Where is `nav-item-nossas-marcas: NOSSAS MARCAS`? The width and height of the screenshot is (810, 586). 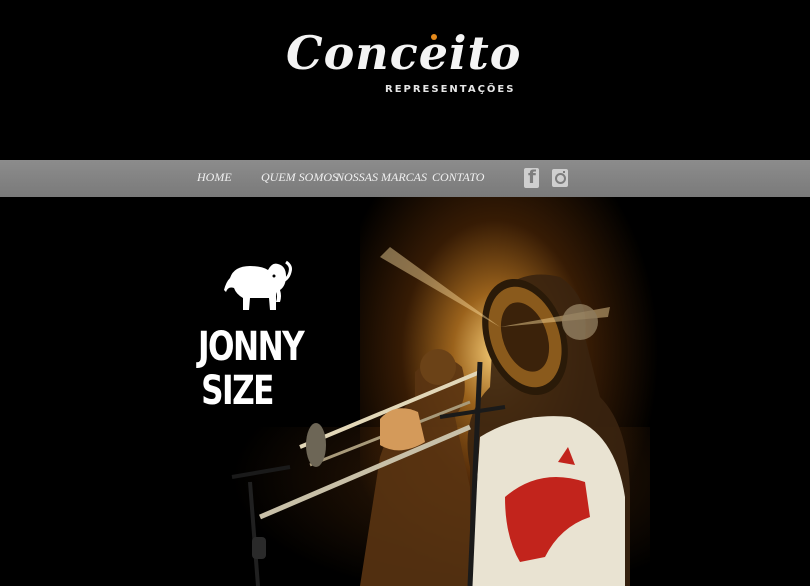 nav-item-nossas-marcas: NOSSAS MARCAS is located at coordinates (381, 177).